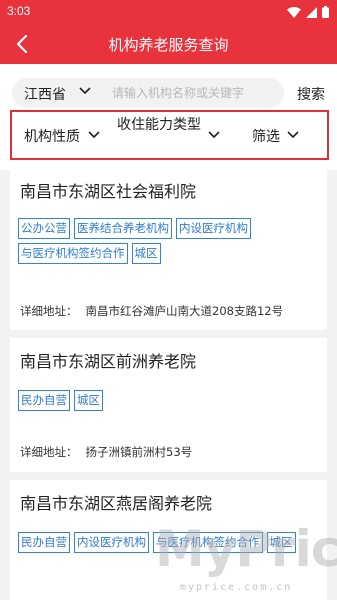 The image size is (337, 600). What do you see at coordinates (73, 253) in the screenshot?
I see `tag: 与医疗机构签约合作` at bounding box center [73, 253].